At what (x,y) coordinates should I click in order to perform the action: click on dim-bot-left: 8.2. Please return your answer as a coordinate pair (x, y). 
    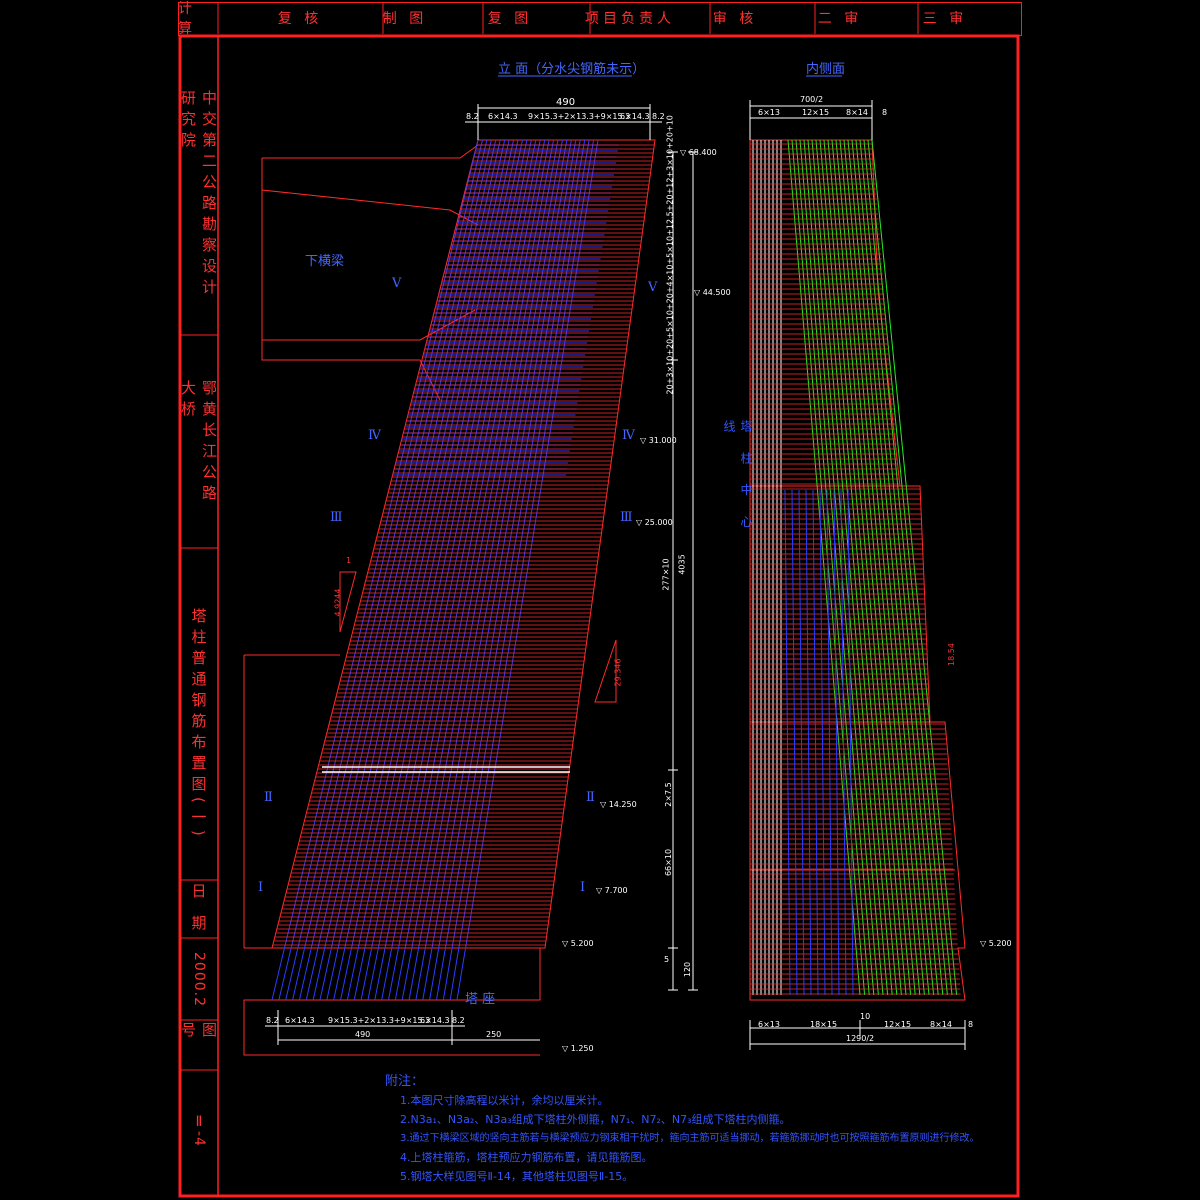
    Looking at the image, I should click on (272, 1020).